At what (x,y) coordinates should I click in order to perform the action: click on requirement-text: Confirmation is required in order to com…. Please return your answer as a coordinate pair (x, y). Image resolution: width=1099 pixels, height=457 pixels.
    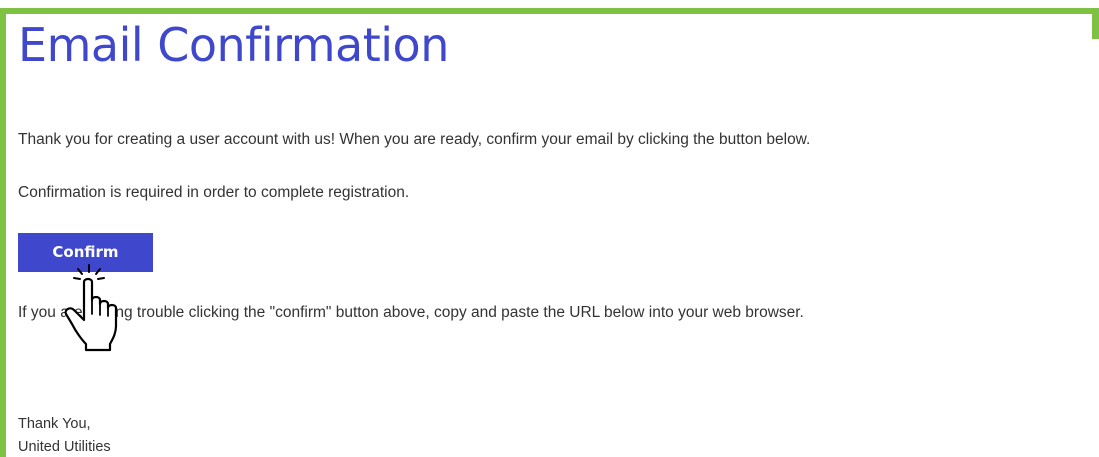
    Looking at the image, I should click on (214, 192).